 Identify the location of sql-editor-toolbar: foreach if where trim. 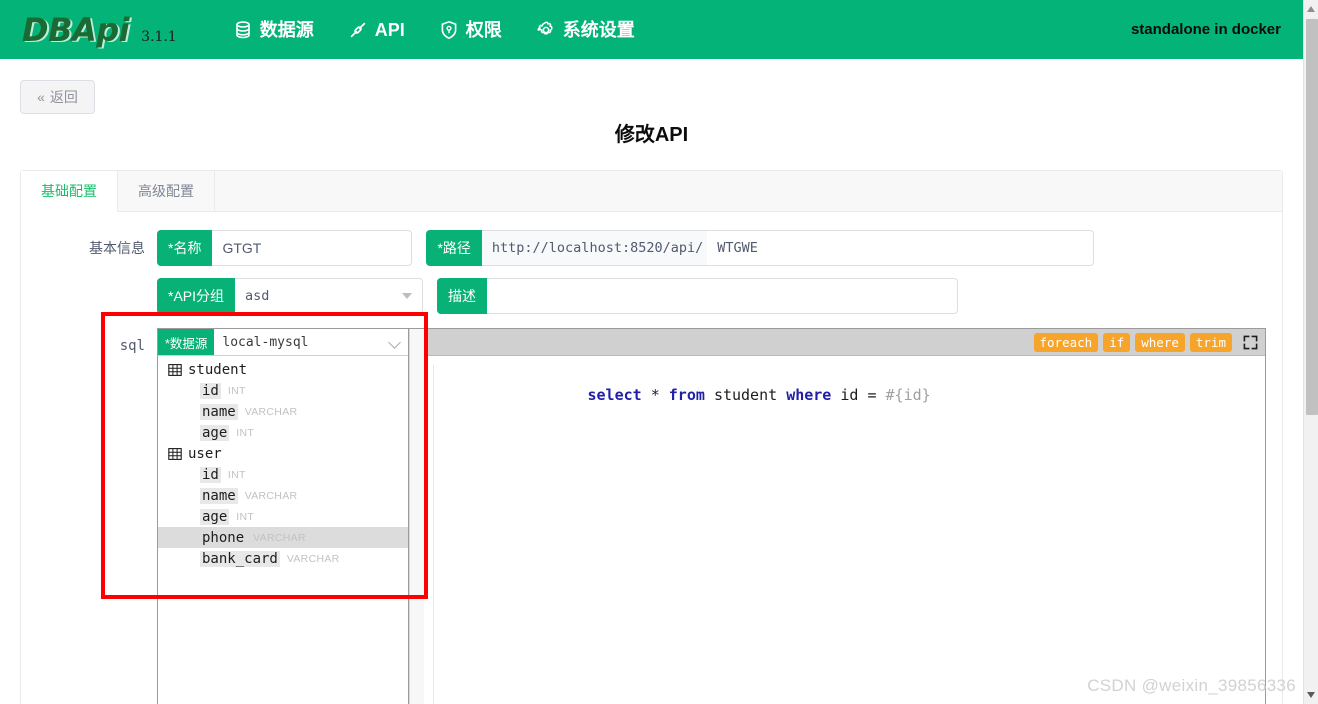
(844, 342).